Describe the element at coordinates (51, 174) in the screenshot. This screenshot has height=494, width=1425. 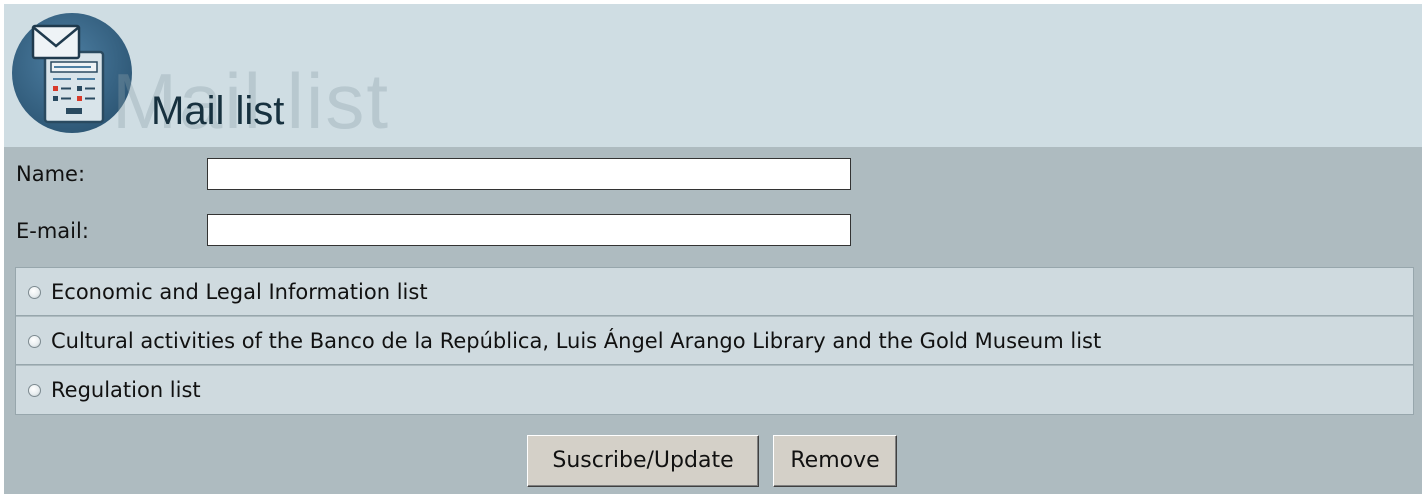
I see `name-label: Name:` at that location.